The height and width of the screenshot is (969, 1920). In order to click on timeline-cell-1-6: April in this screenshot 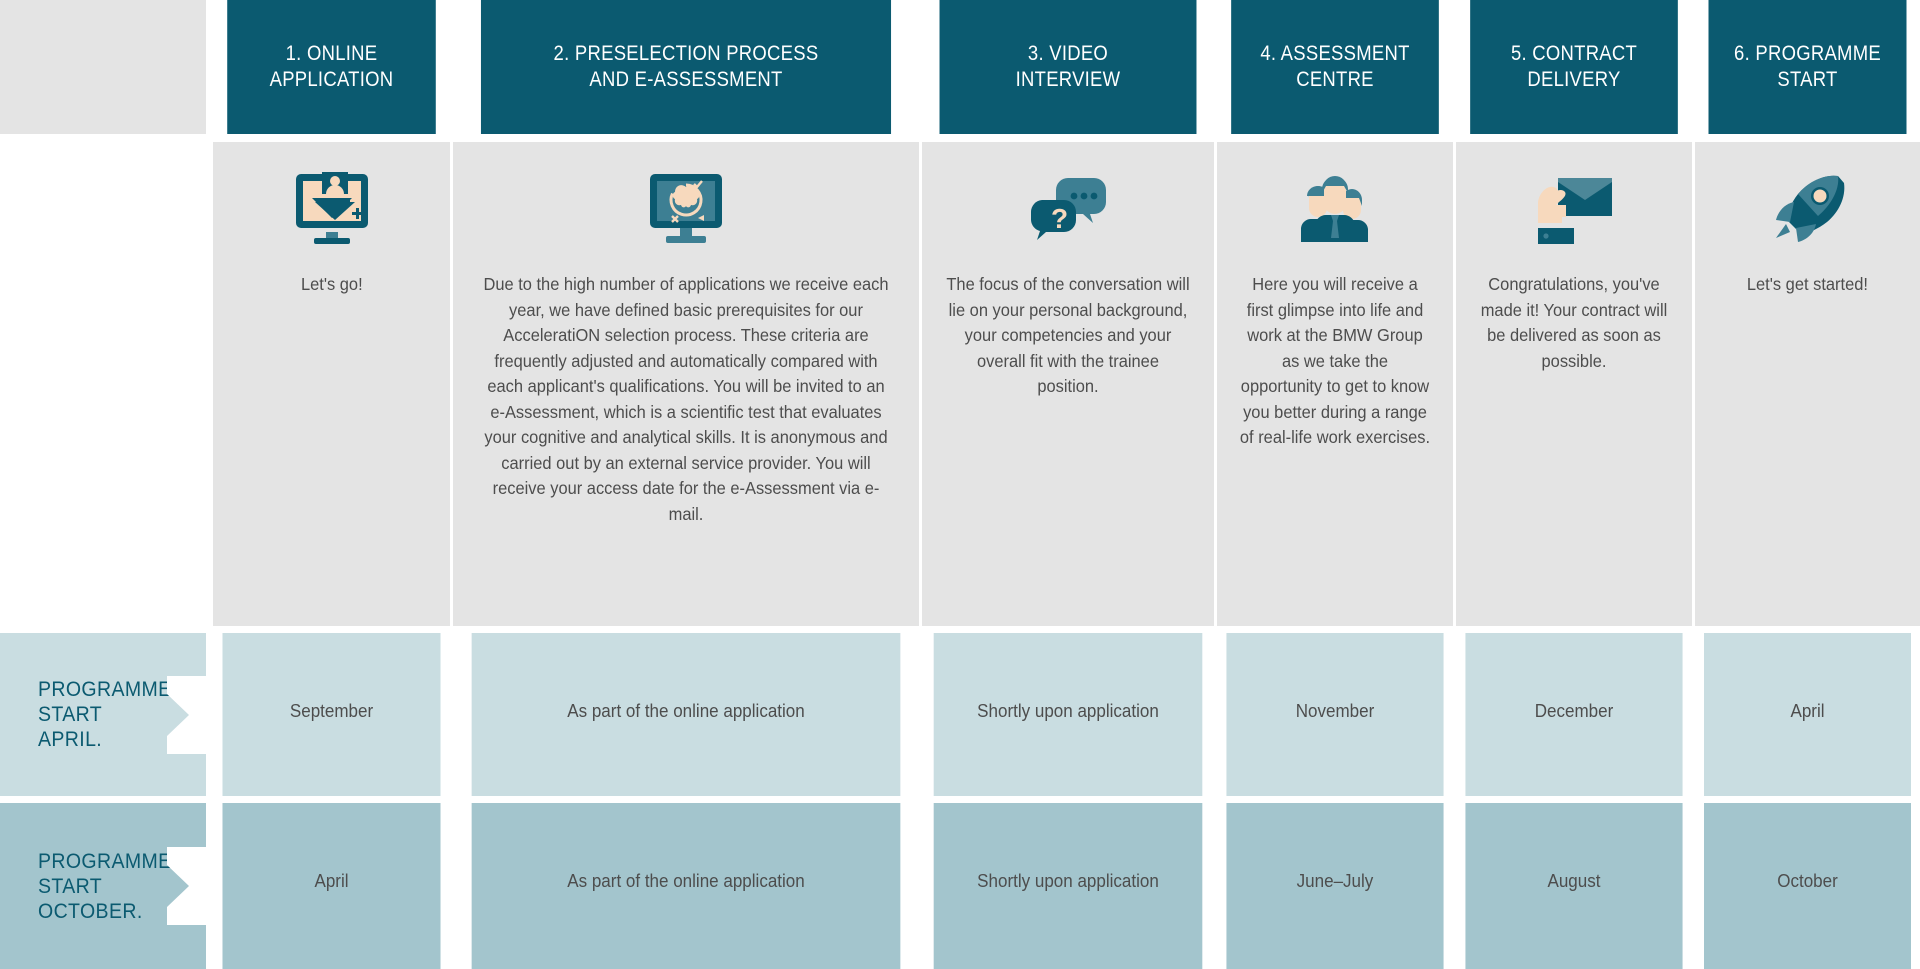, I will do `click(1807, 714)`.